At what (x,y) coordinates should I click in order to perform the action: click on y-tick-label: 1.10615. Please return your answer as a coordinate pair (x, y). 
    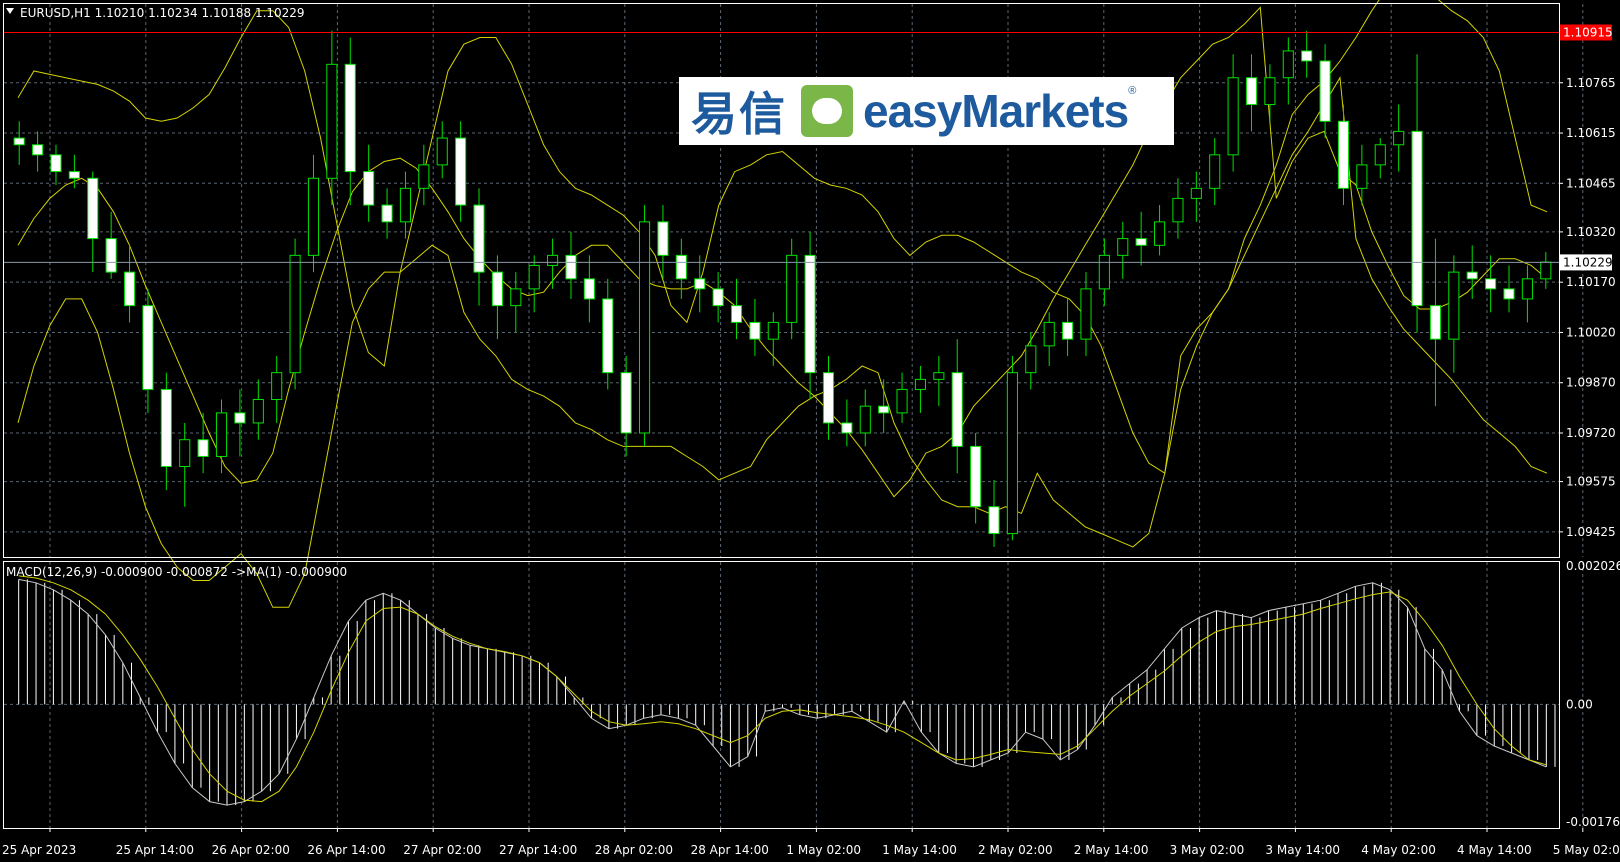
    Looking at the image, I should click on (1591, 133).